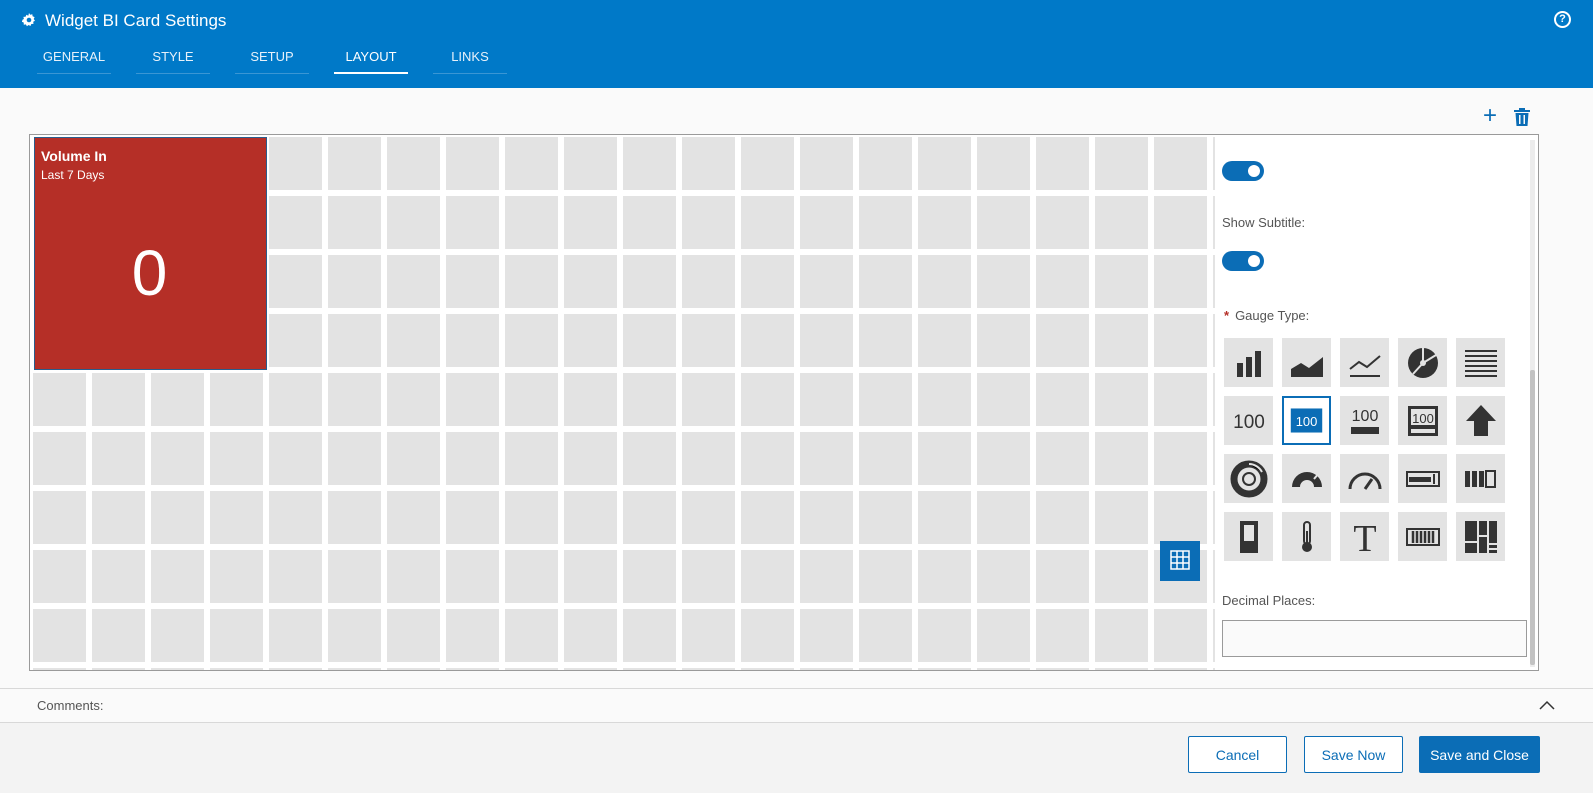 The height and width of the screenshot is (793, 1593). What do you see at coordinates (1422, 362) in the screenshot?
I see `pie-chart-icon` at bounding box center [1422, 362].